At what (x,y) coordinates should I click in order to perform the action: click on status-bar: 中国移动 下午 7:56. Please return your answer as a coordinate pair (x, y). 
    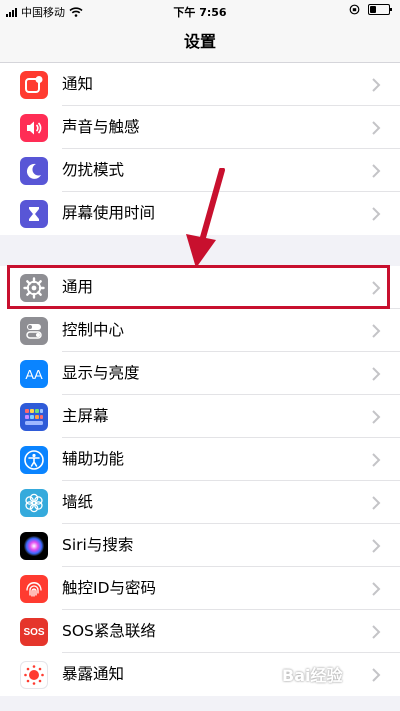
    Looking at the image, I should click on (200, 11).